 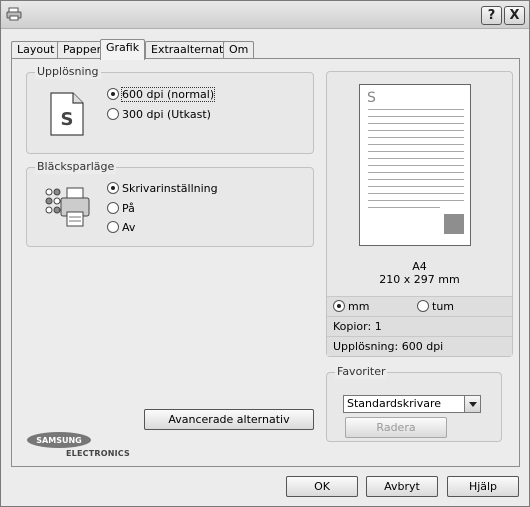 I want to click on help-button: Hjälp, so click(x=483, y=486).